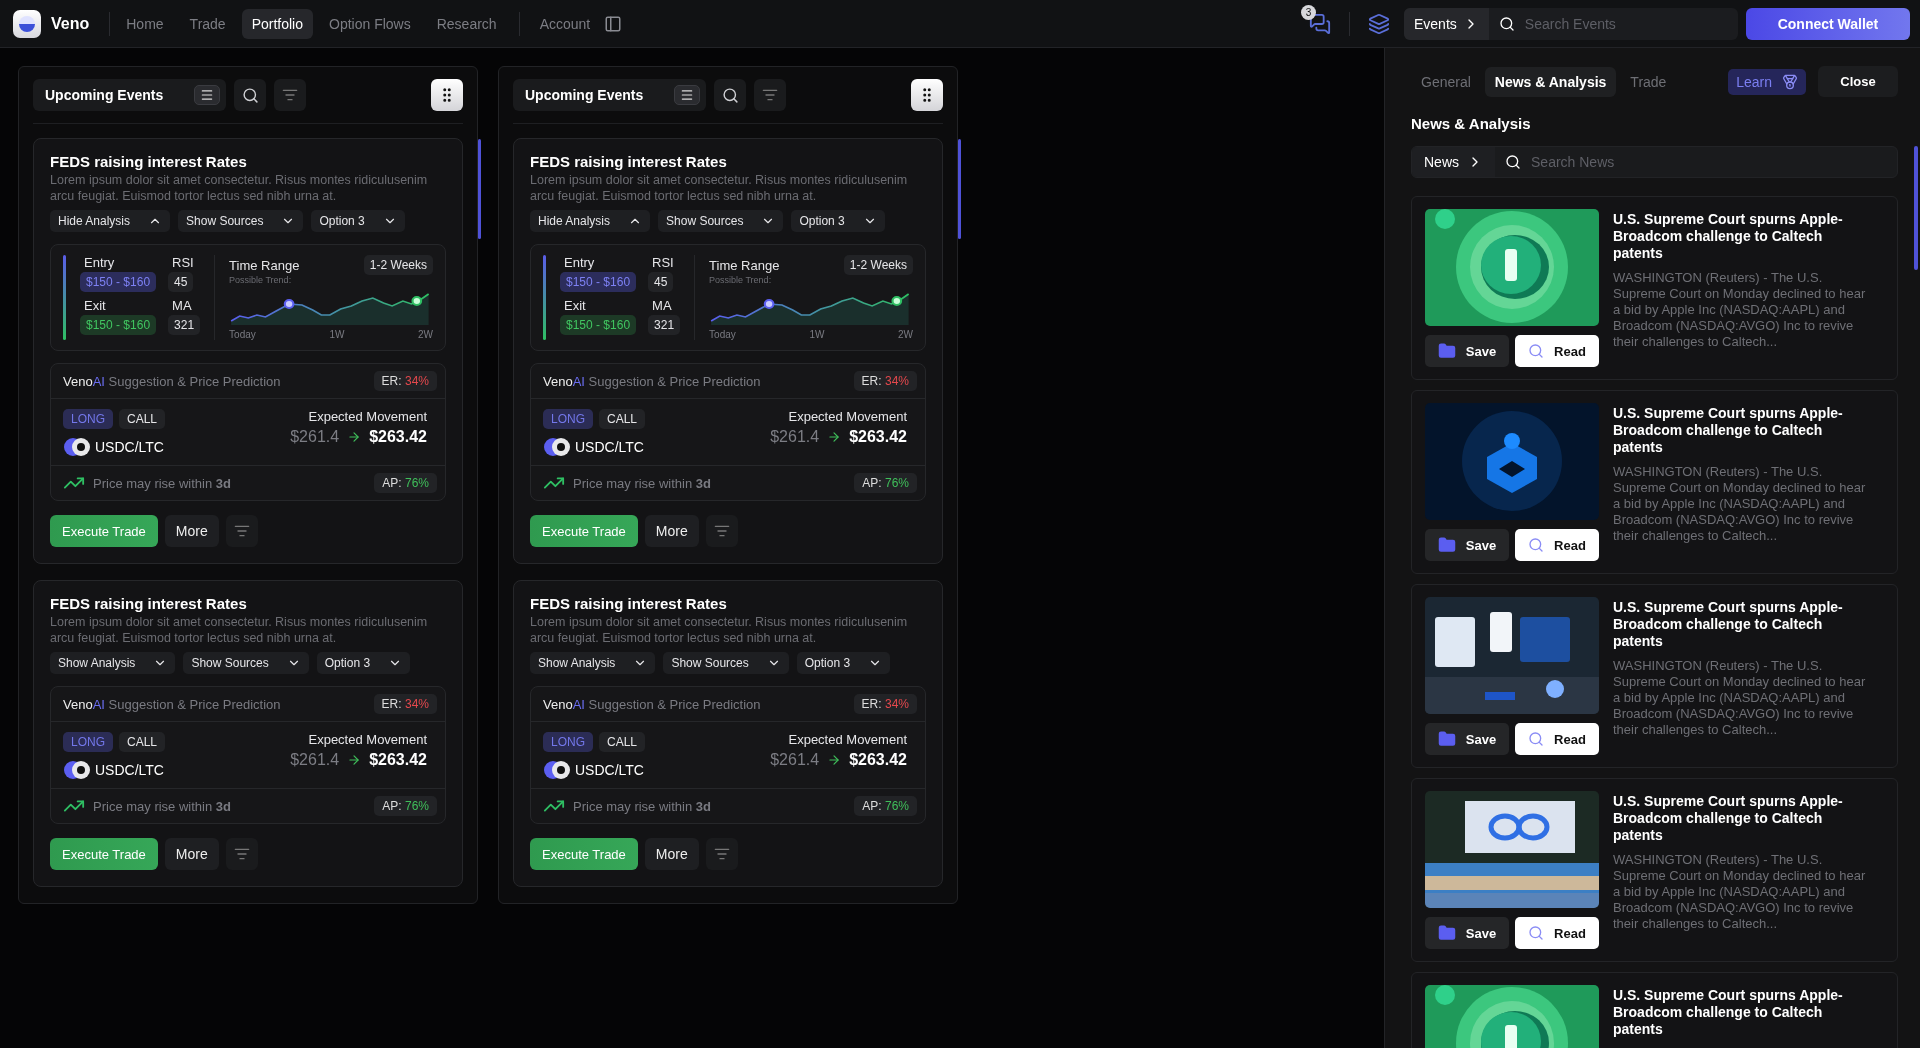 This screenshot has width=1920, height=1048. What do you see at coordinates (1708, 162) in the screenshot?
I see `news-search-field: Search News` at bounding box center [1708, 162].